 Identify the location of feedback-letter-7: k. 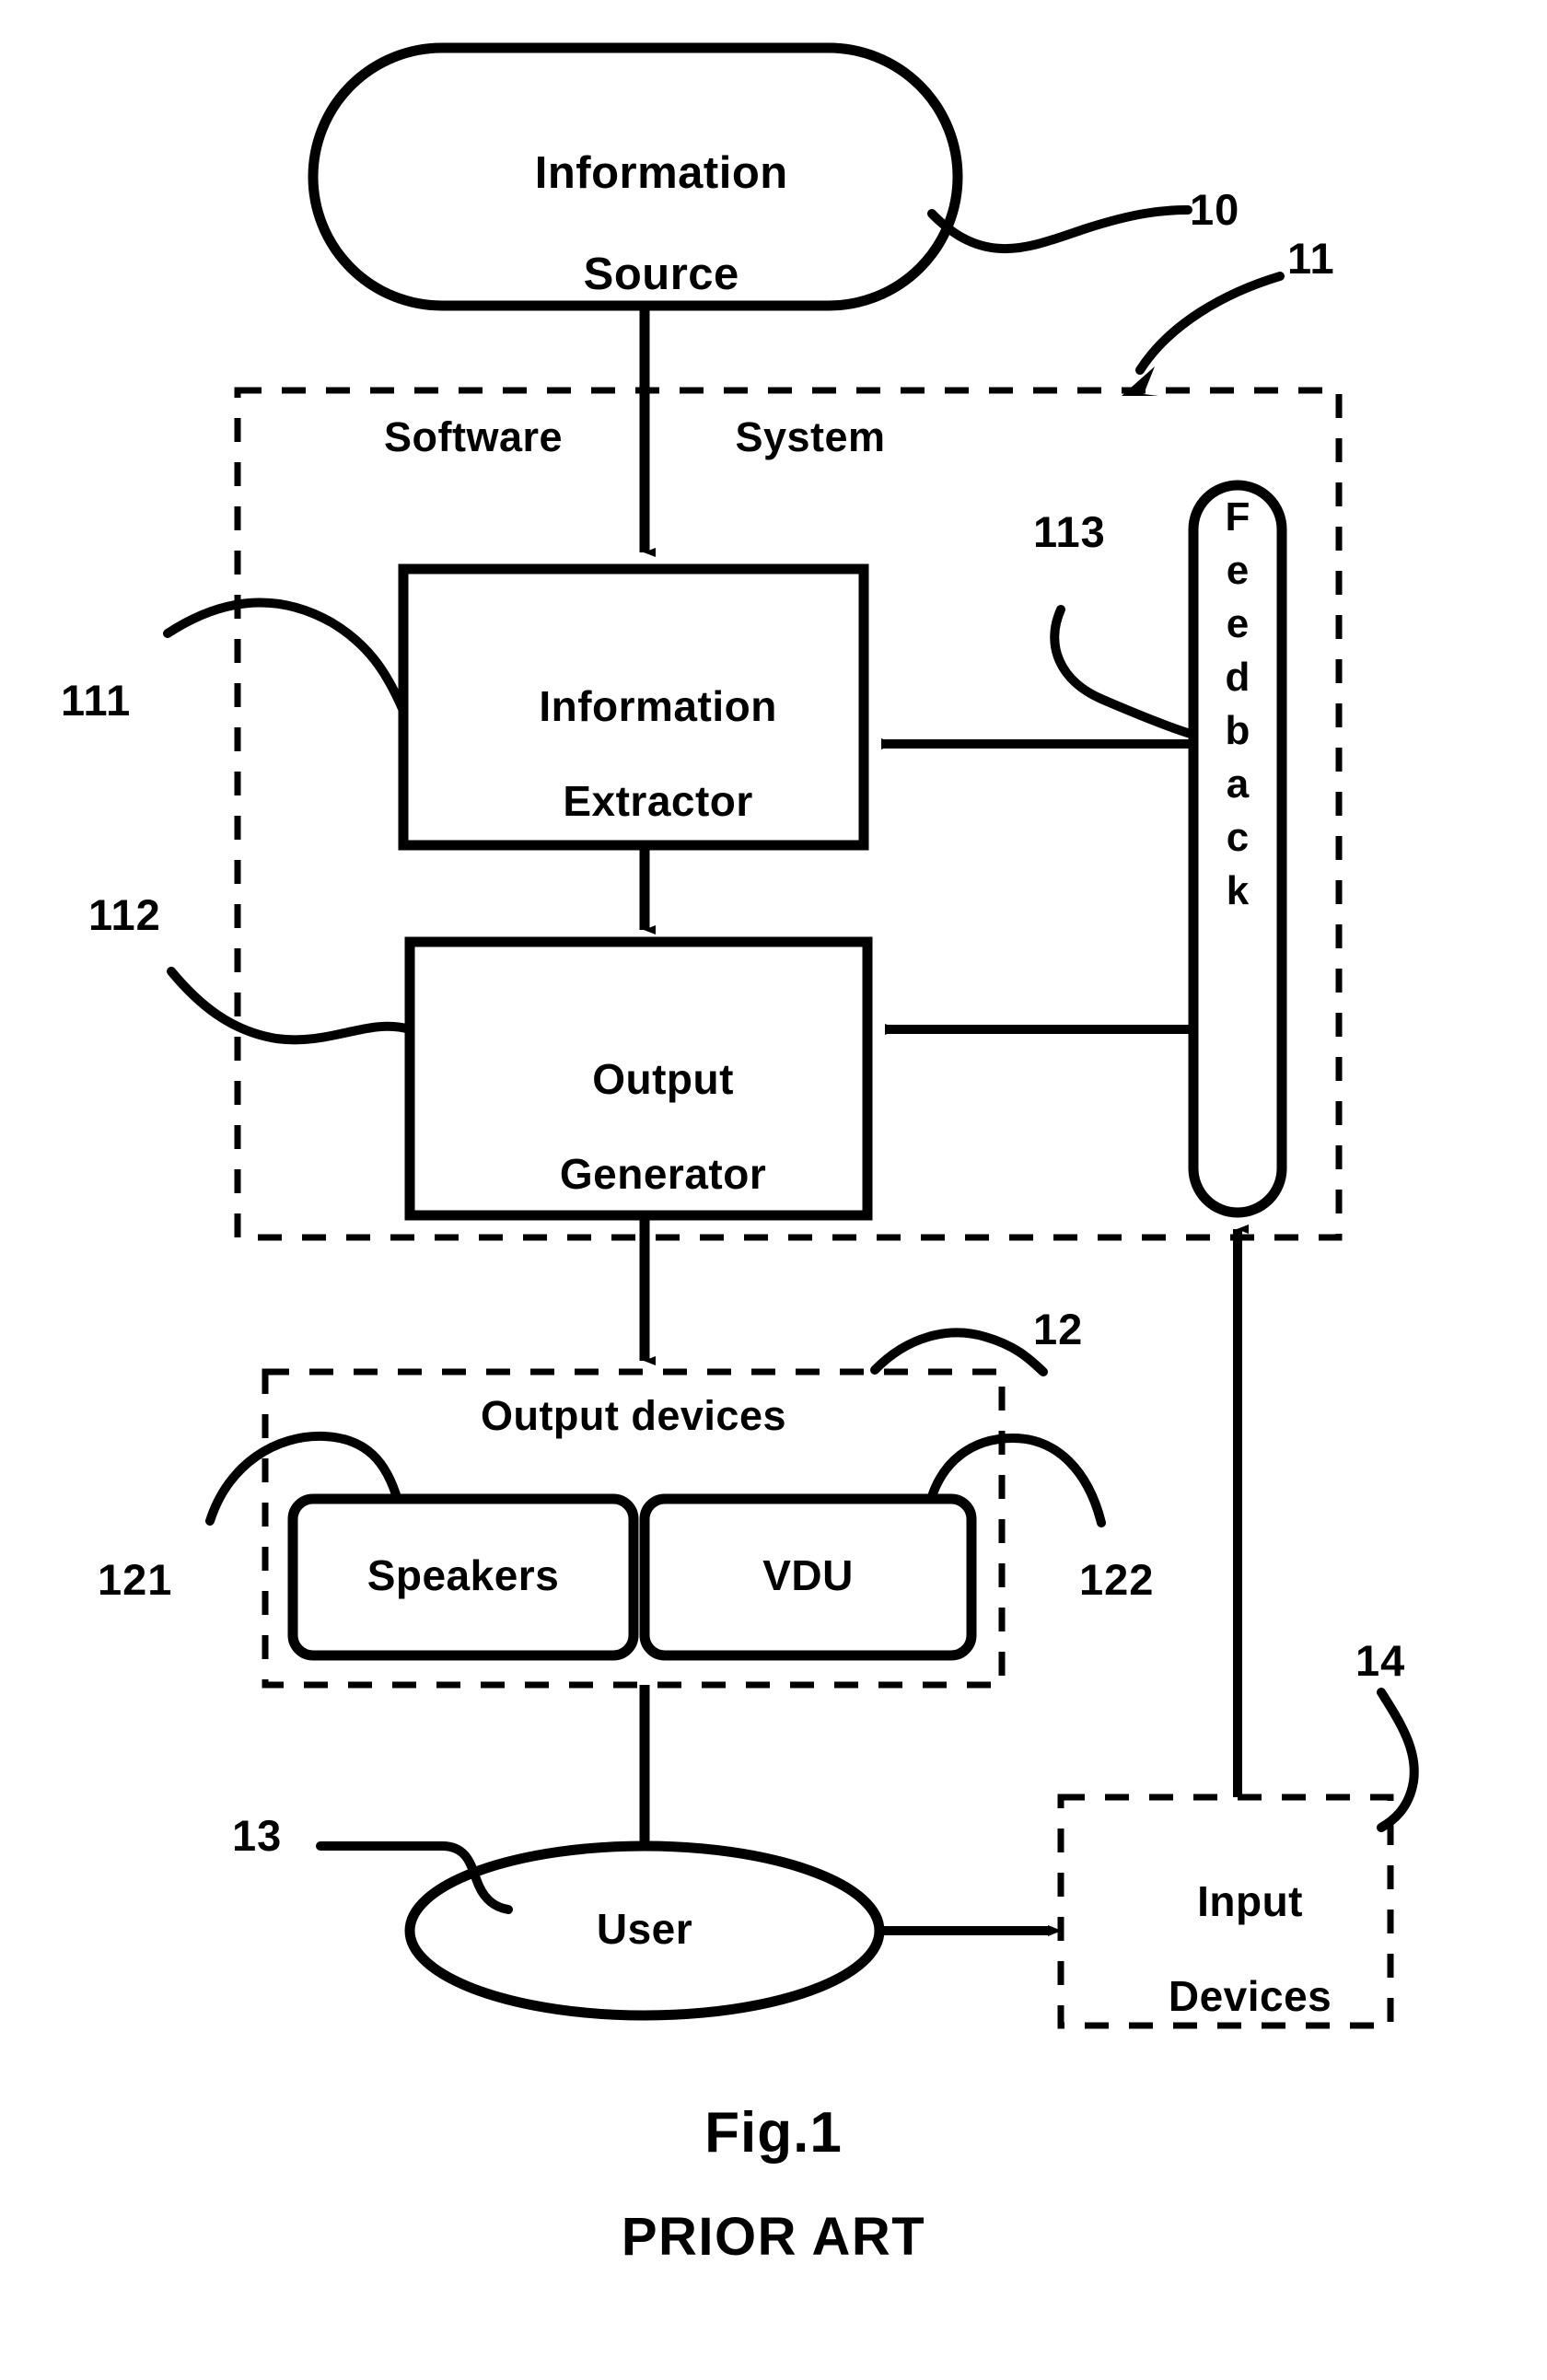
(1238, 890).